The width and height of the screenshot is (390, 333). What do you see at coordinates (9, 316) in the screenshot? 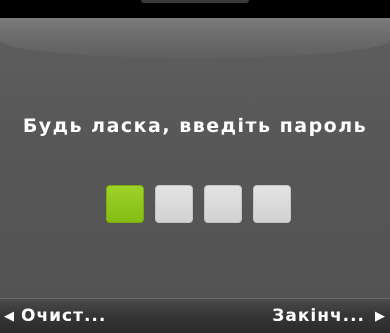
I see `triangle-left-icon: ◀` at bounding box center [9, 316].